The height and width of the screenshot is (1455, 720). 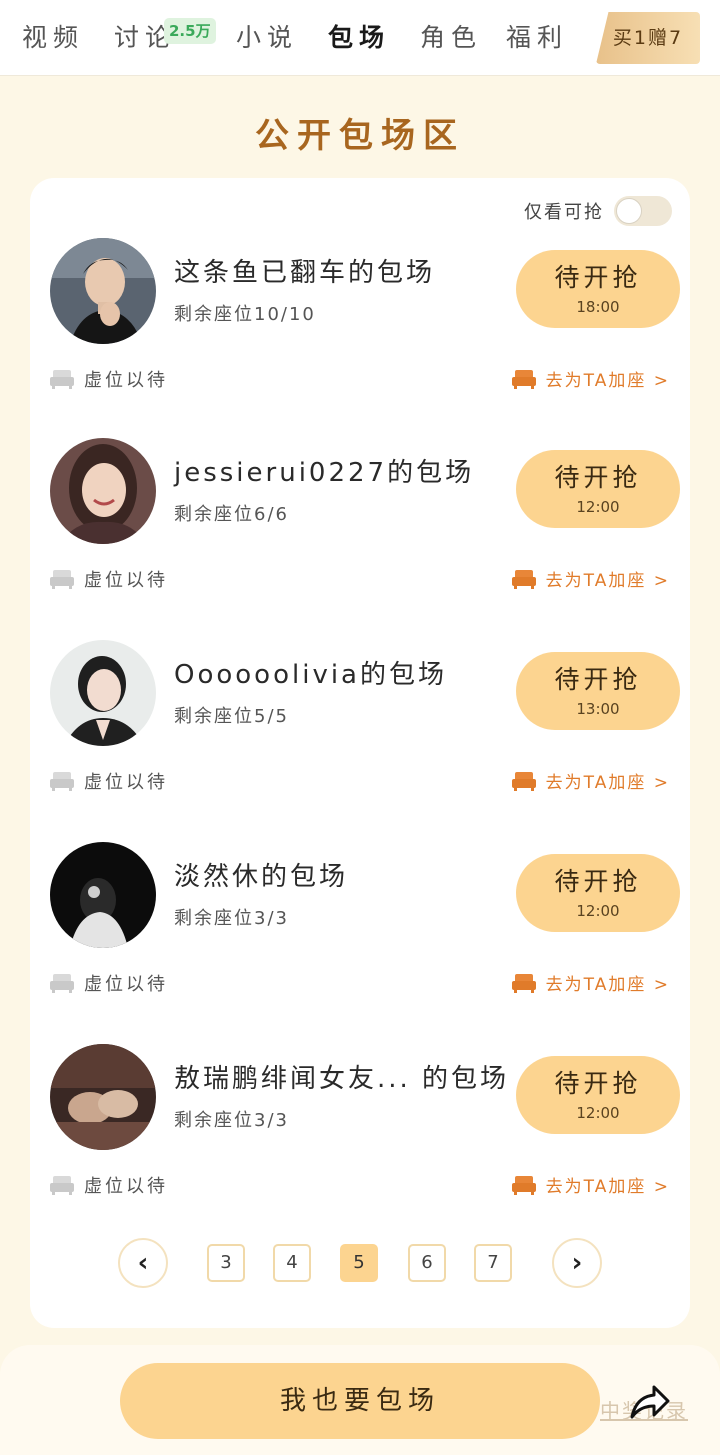 I want to click on top-tab-bar: 视频 讨论 2.5万 小说 包场 角色 福利 买1赠7, so click(x=360, y=38).